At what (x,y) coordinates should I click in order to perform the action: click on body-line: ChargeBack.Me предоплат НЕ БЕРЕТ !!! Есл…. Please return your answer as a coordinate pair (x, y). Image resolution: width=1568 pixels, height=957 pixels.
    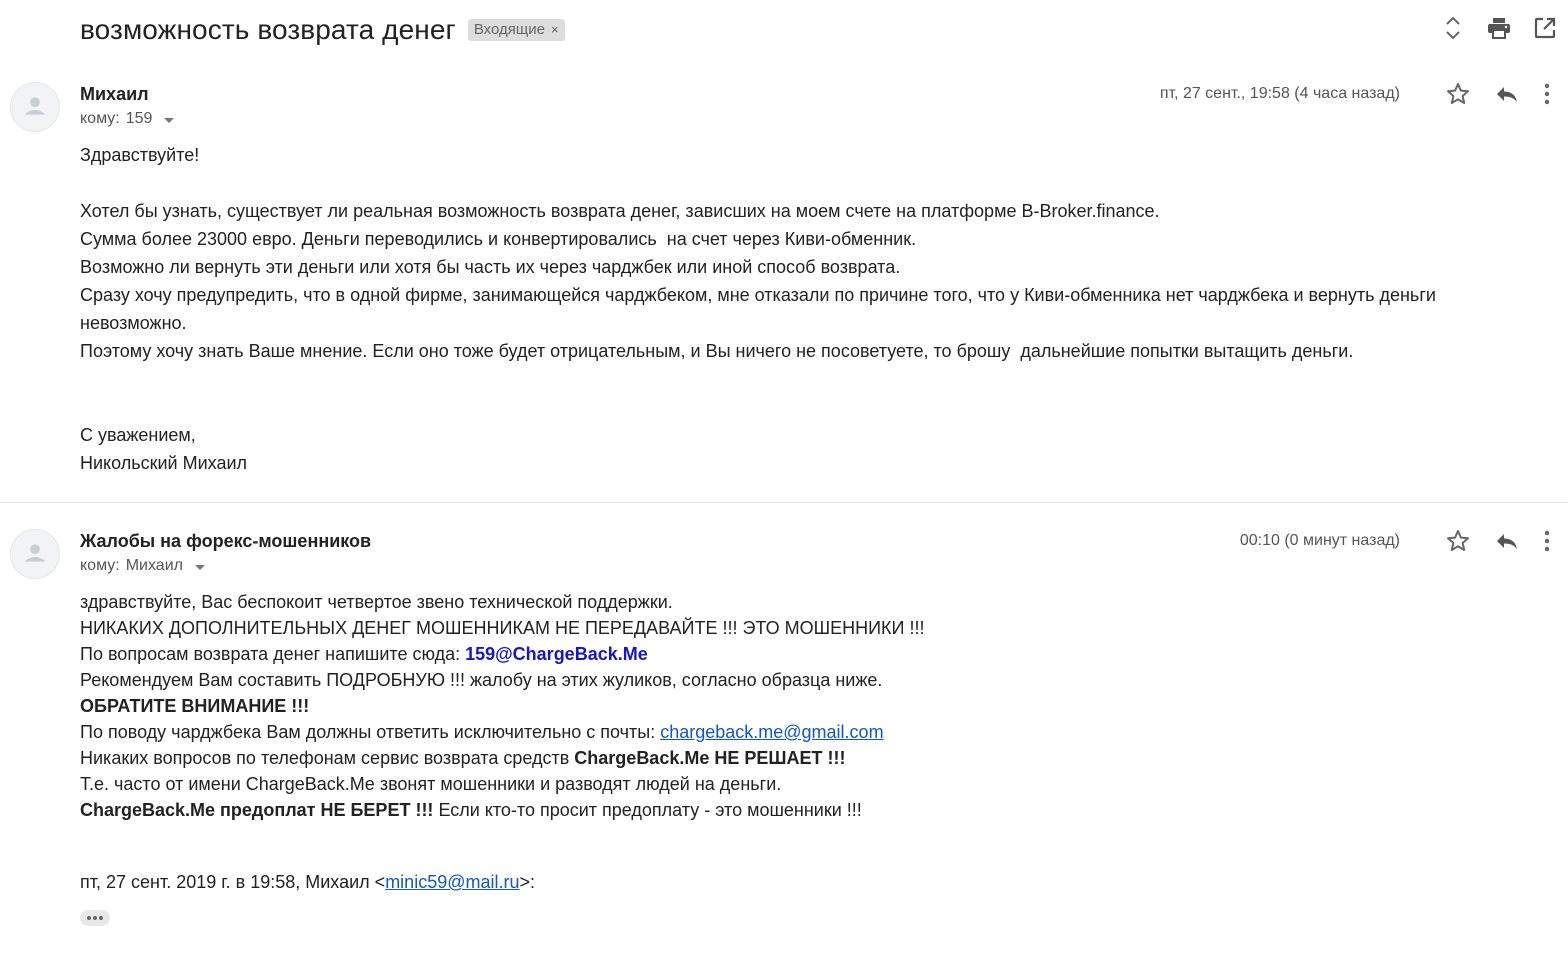
    Looking at the image, I should click on (805, 810).